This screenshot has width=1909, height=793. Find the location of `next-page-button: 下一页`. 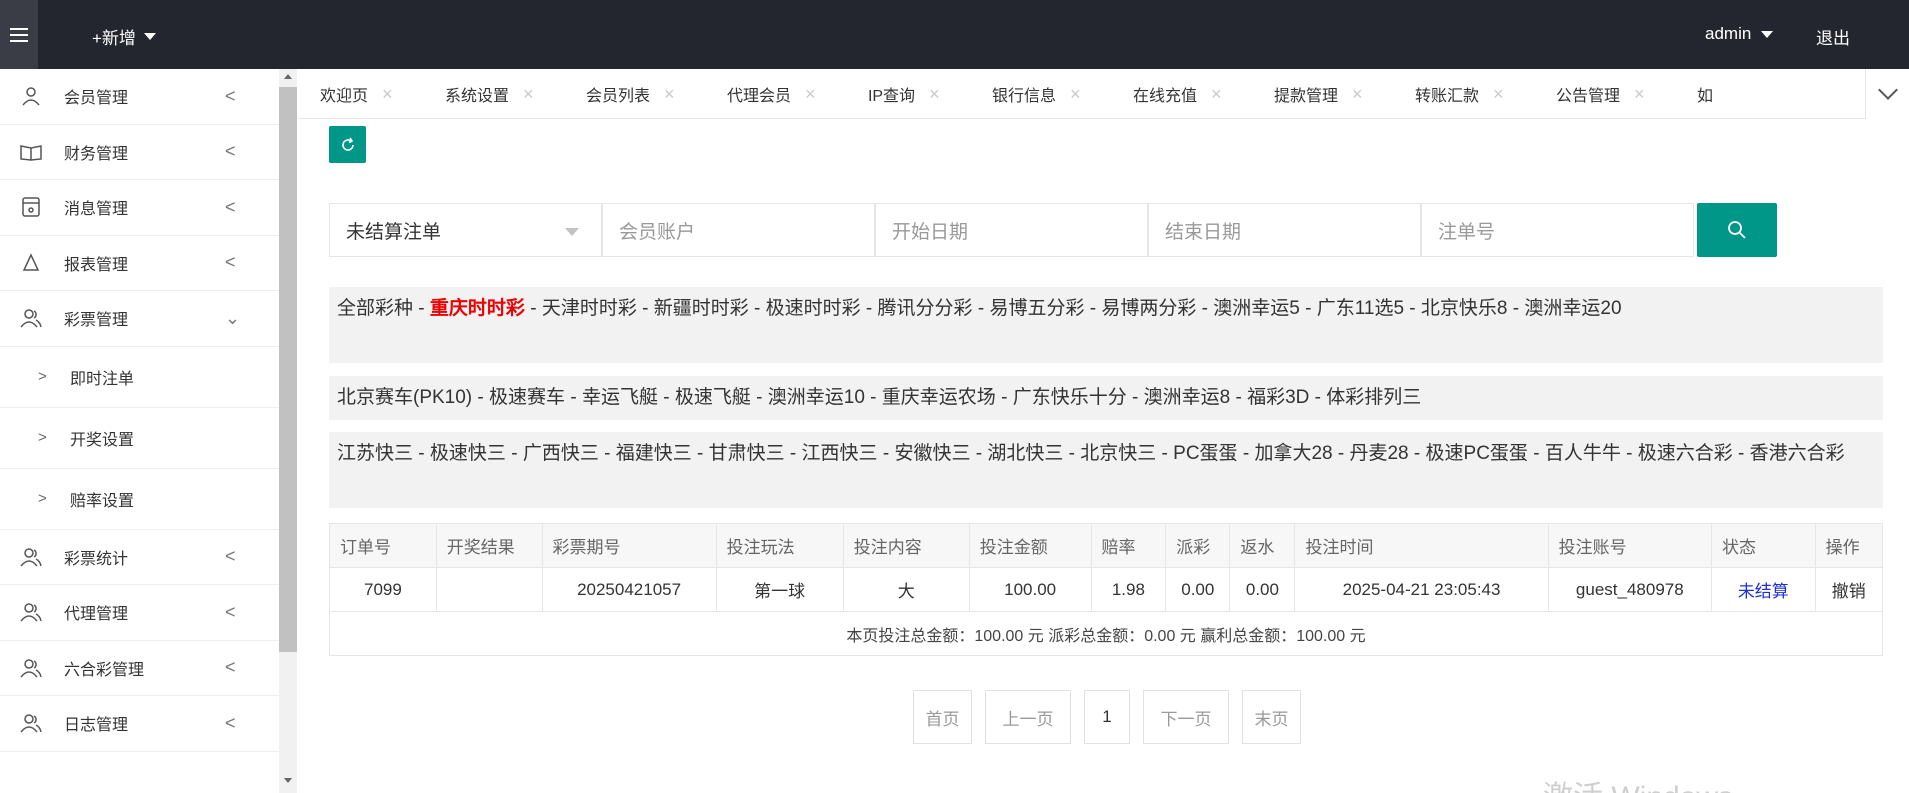

next-page-button: 下一页 is located at coordinates (1186, 717).